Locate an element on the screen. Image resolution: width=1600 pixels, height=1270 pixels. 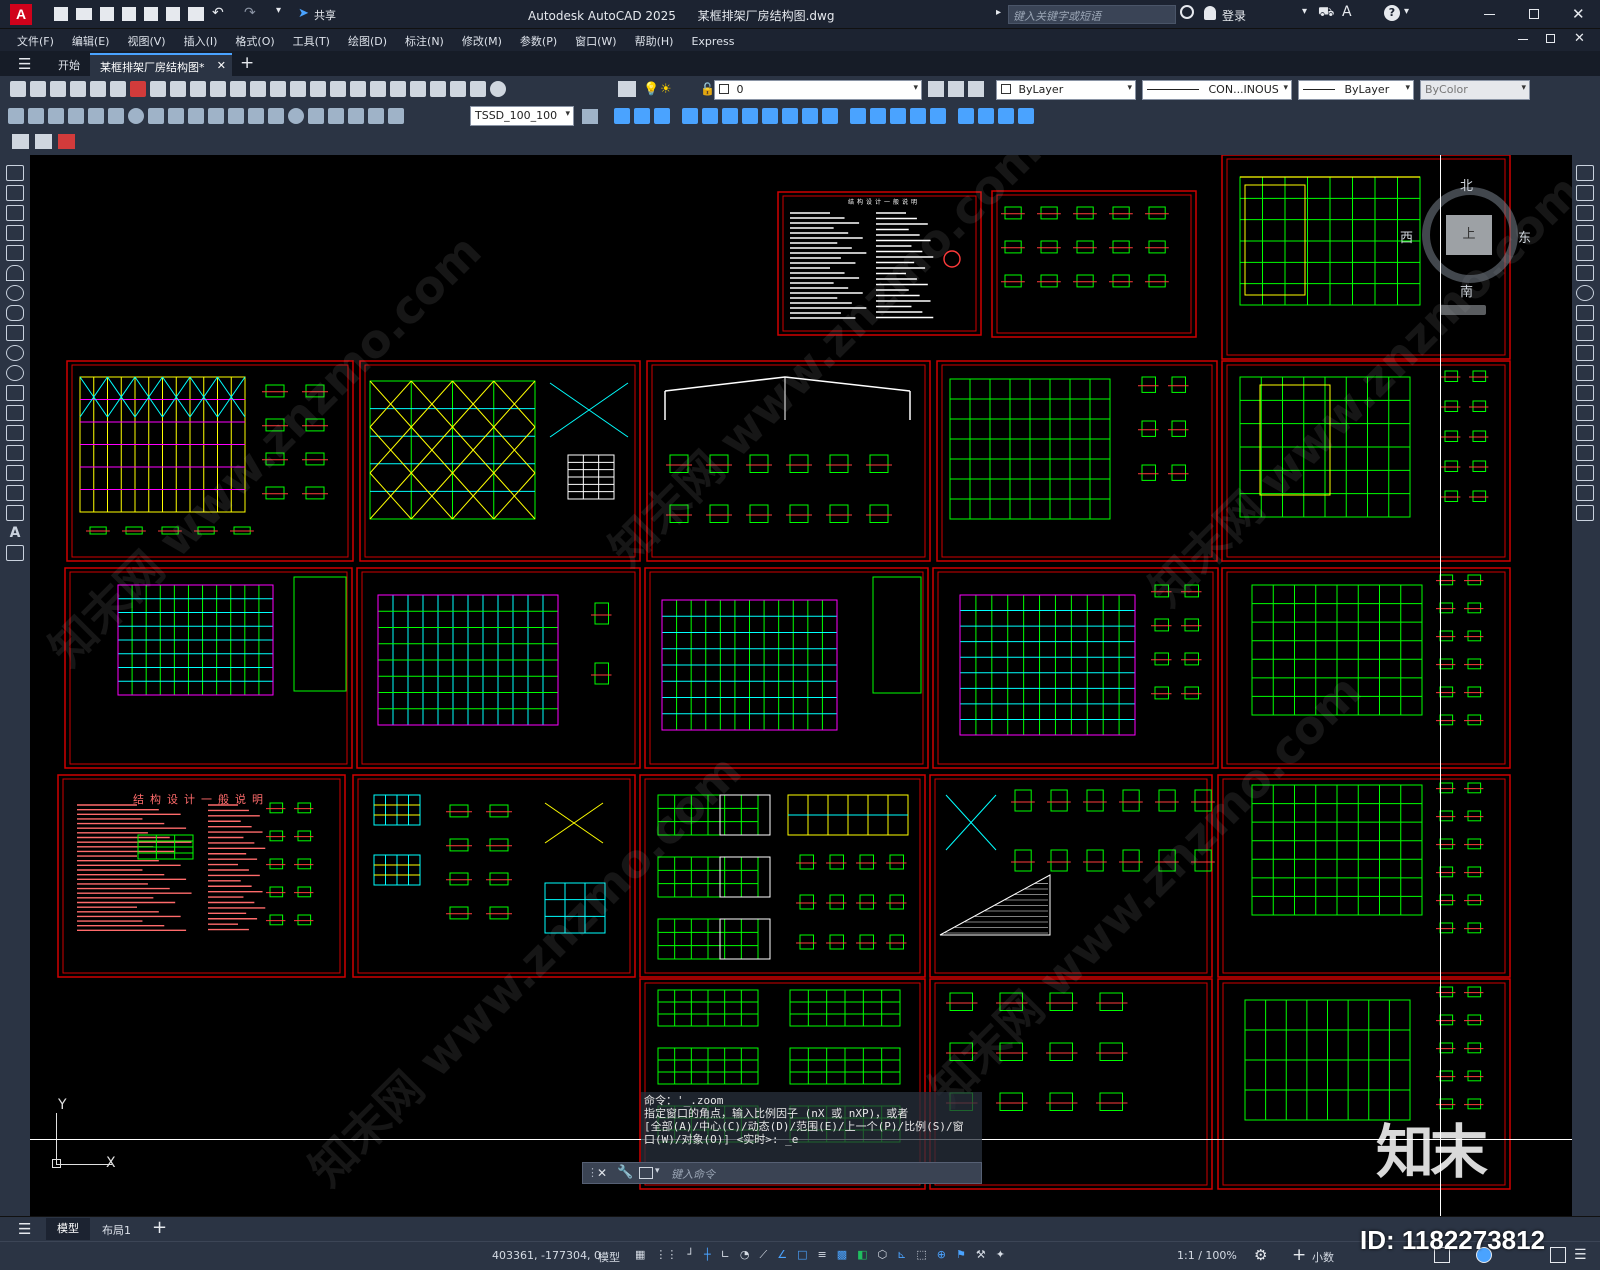
tolerance-icon is located at coordinates (276, 116).